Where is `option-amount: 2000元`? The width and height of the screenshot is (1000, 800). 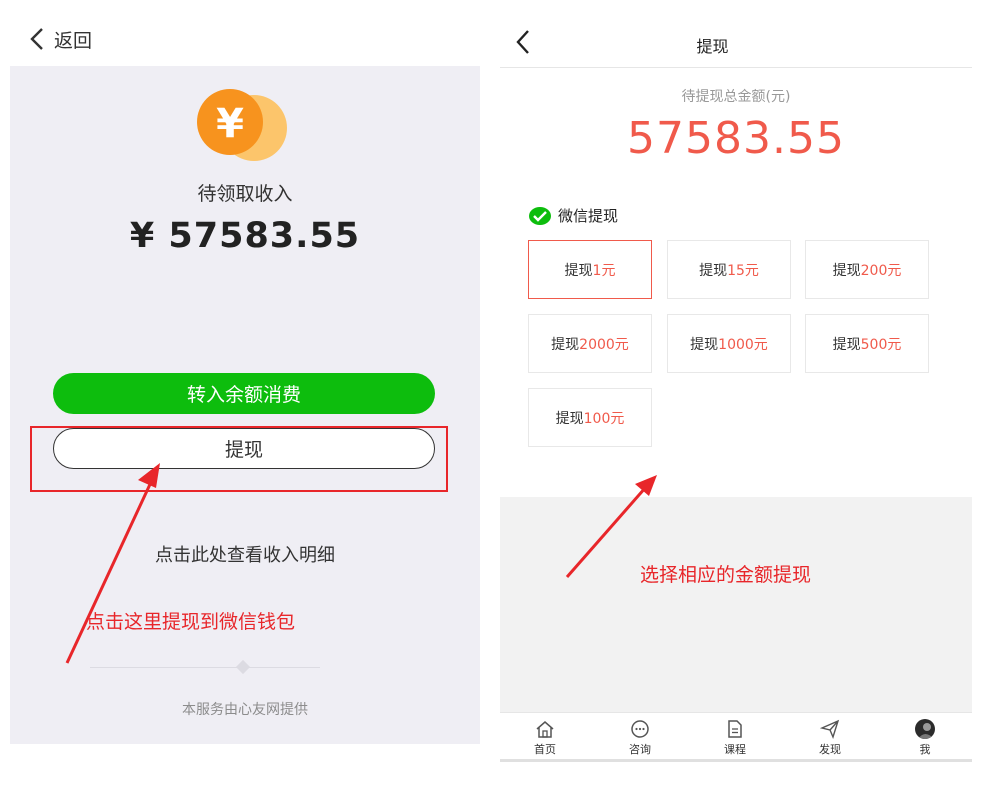
option-amount: 2000元 is located at coordinates (604, 344).